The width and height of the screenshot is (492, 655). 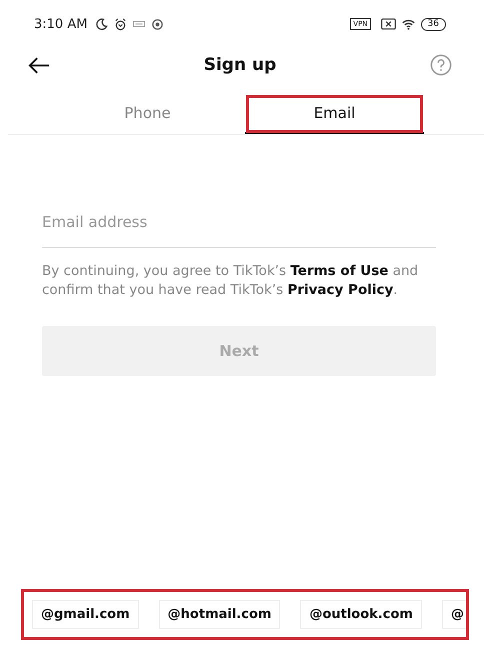 I want to click on email-domain-chip: @outlook.com, so click(x=361, y=614).